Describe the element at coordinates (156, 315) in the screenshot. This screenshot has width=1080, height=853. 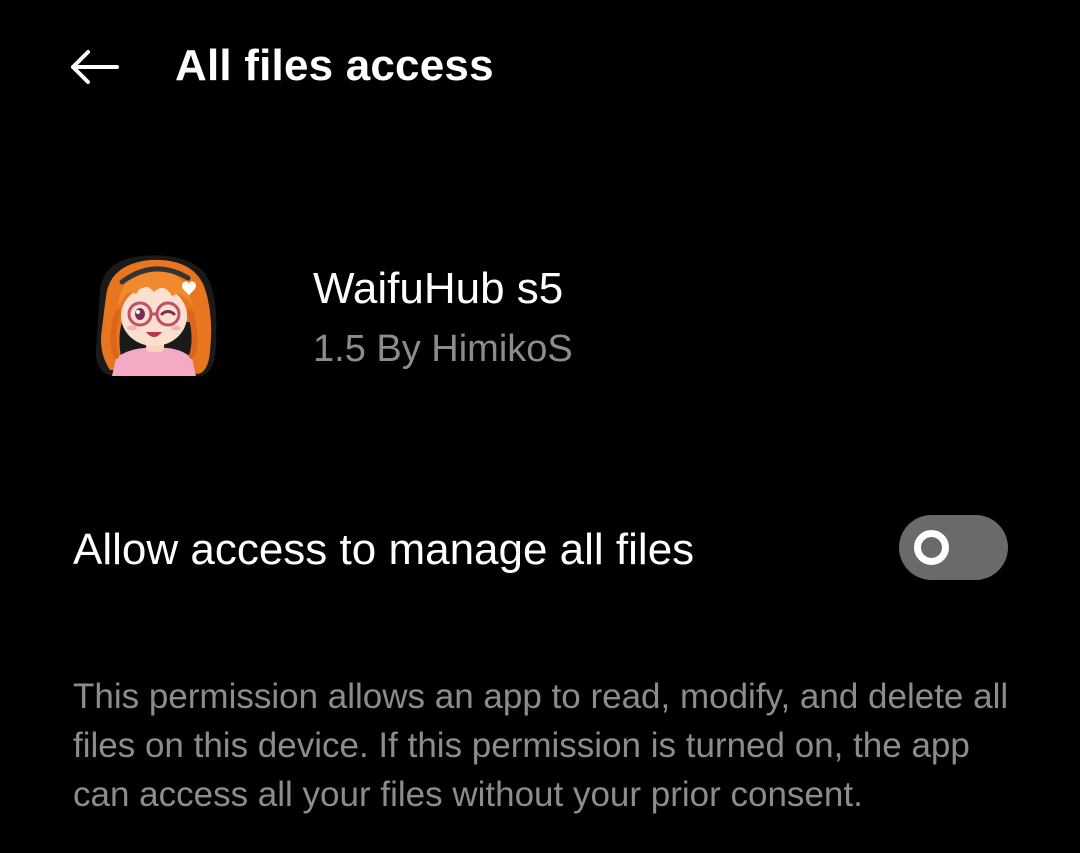
I see `app-avatar-icon` at that location.